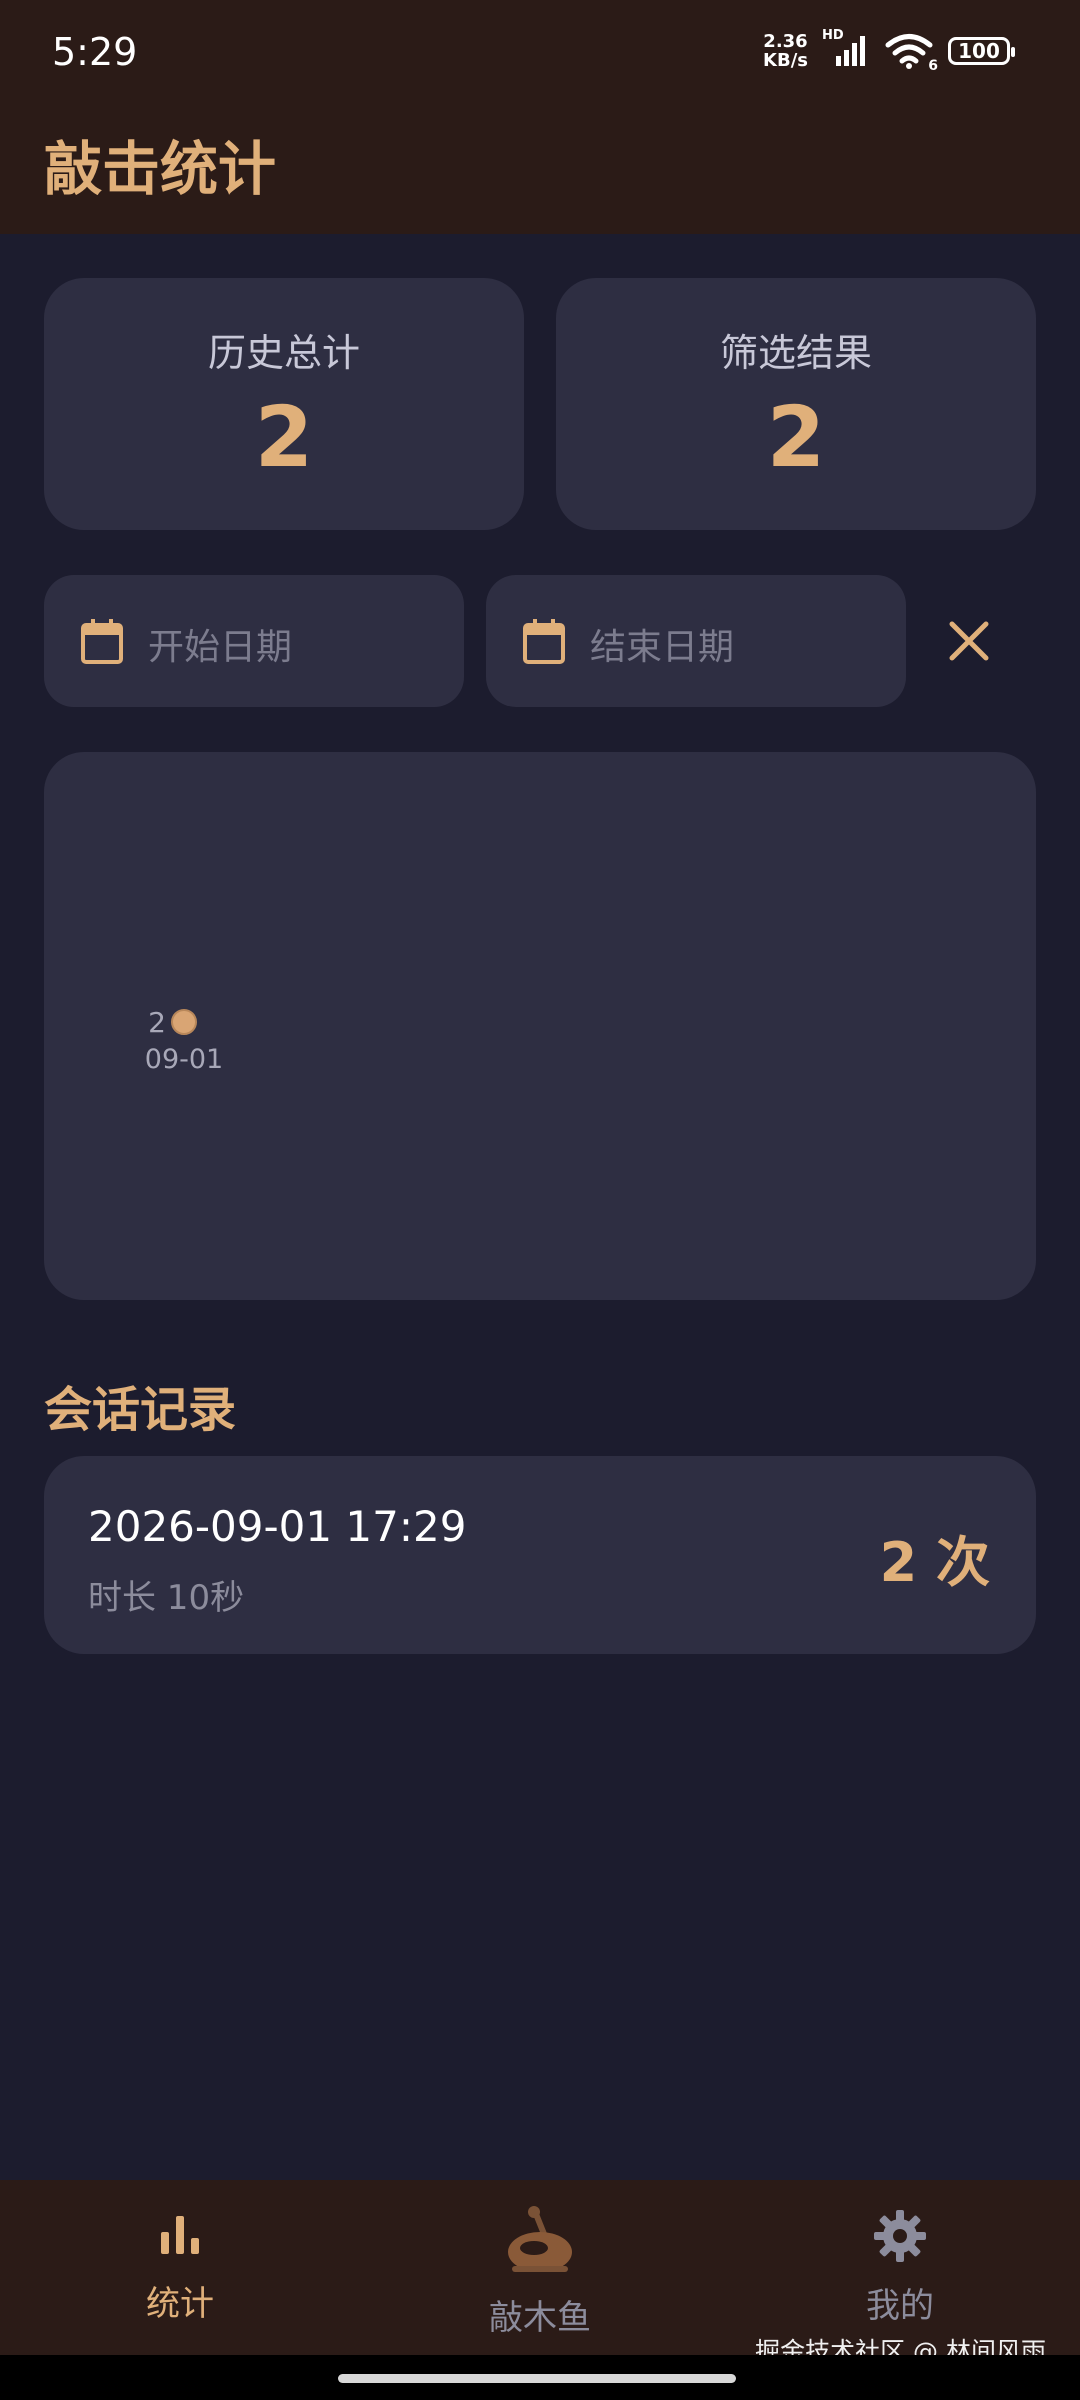 Image resolution: width=1080 pixels, height=2400 pixels. I want to click on home-indicator, so click(537, 2378).